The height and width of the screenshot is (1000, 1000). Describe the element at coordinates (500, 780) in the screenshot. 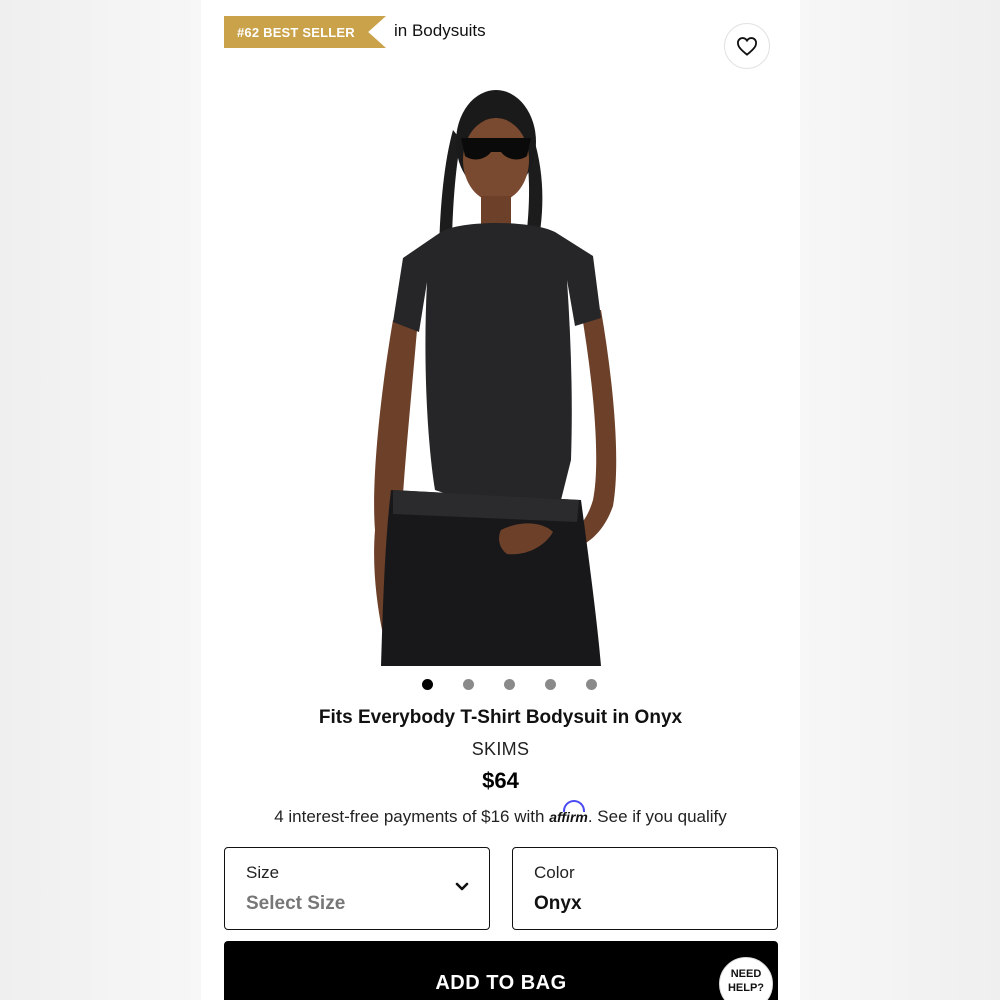

I see `product-price: $64` at that location.